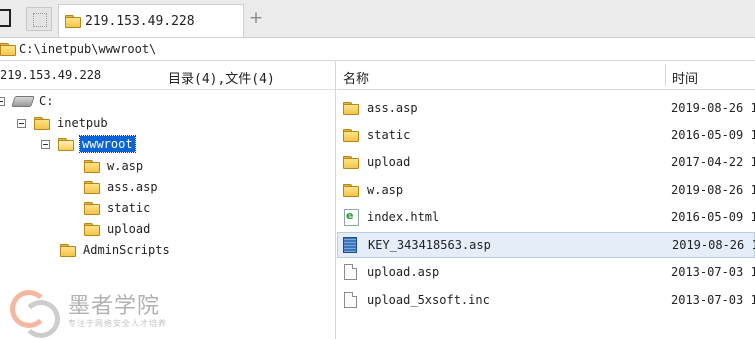 This screenshot has height=339, width=755. I want to click on item-count: 目录(4),文件(4), so click(221, 79).